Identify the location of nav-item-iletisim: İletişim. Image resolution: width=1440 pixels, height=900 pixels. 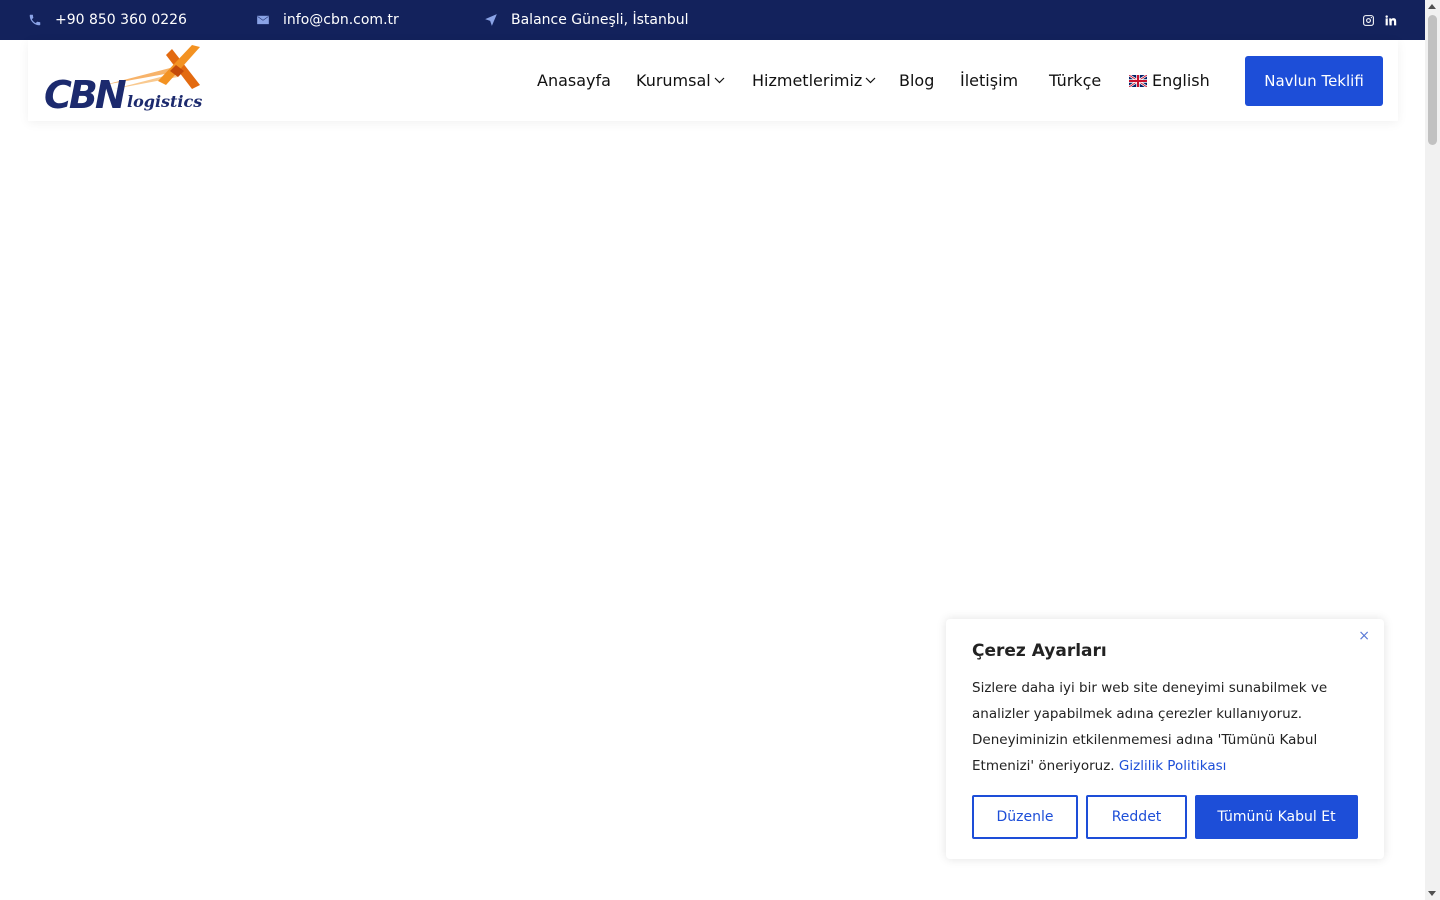
(989, 80).